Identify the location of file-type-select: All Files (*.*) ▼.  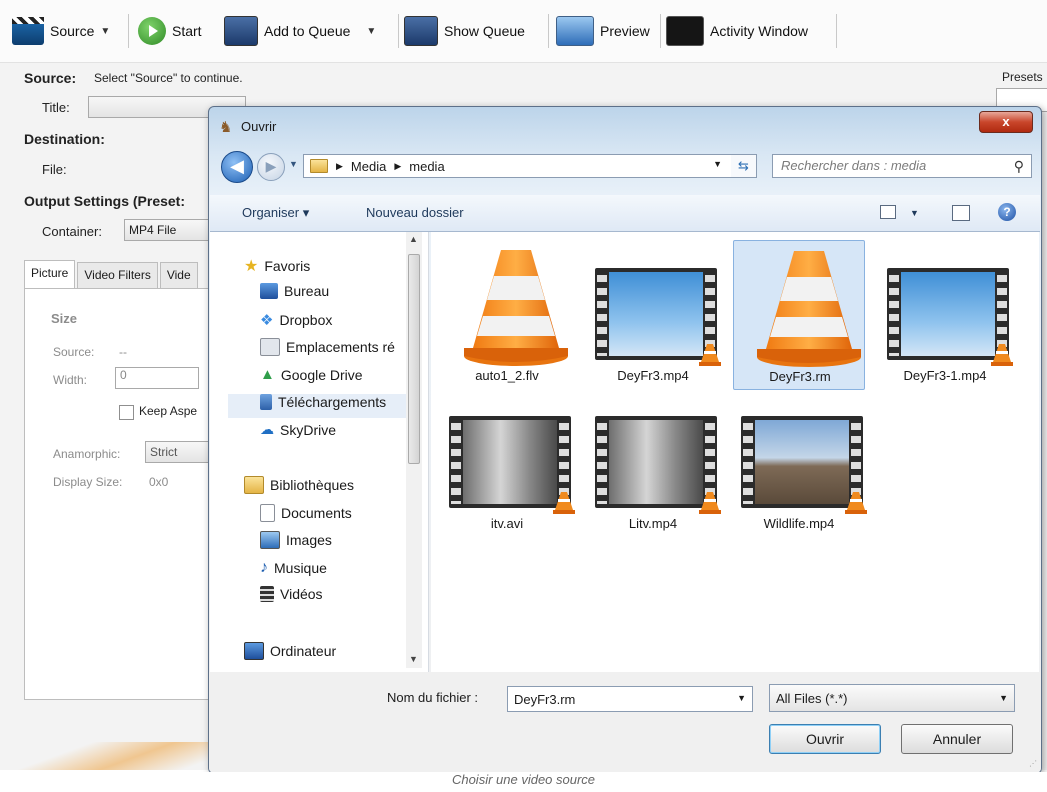
(892, 698).